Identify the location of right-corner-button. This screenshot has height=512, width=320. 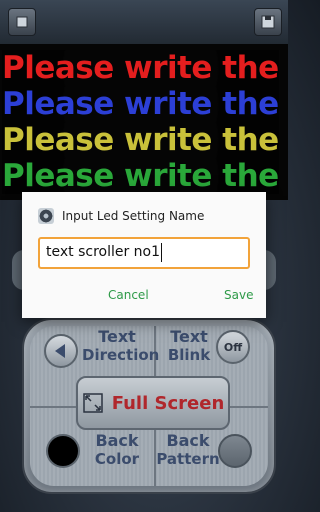
(268, 22).